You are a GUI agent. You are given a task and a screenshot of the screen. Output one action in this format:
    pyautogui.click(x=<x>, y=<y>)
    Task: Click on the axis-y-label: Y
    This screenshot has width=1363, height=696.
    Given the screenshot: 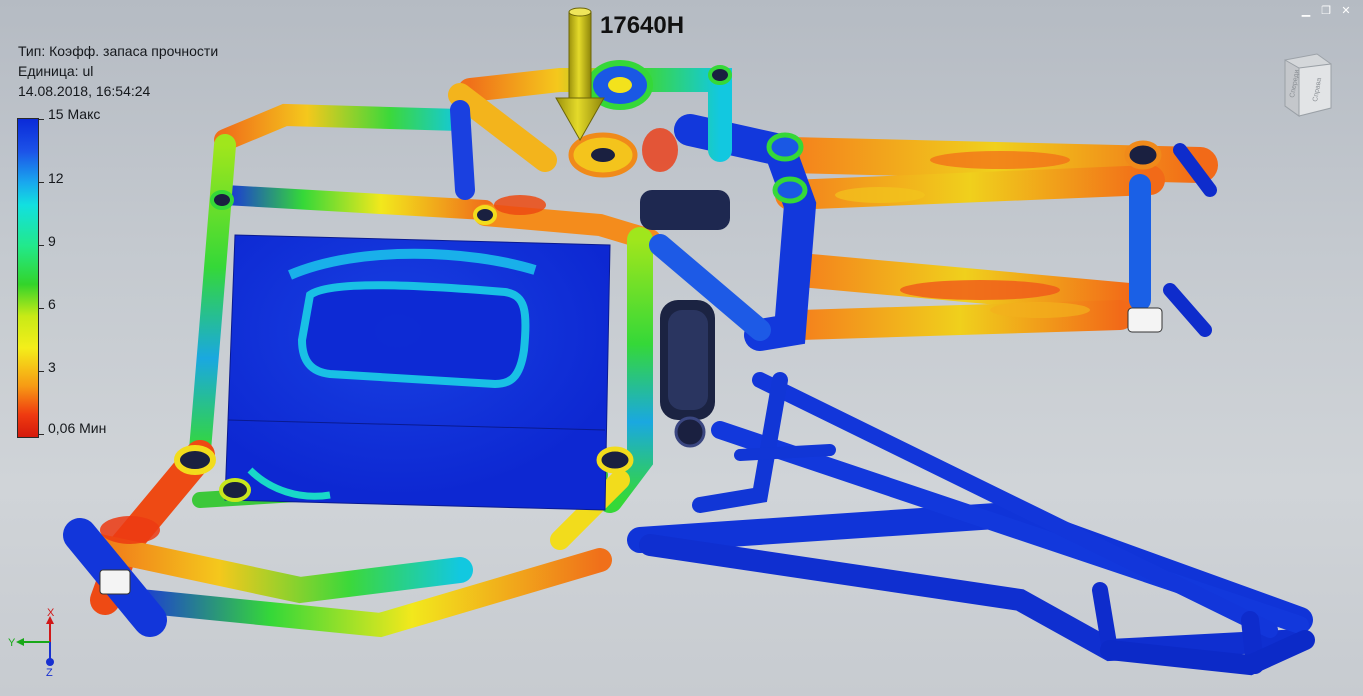 What is the action you would take?
    pyautogui.click(x=12, y=643)
    